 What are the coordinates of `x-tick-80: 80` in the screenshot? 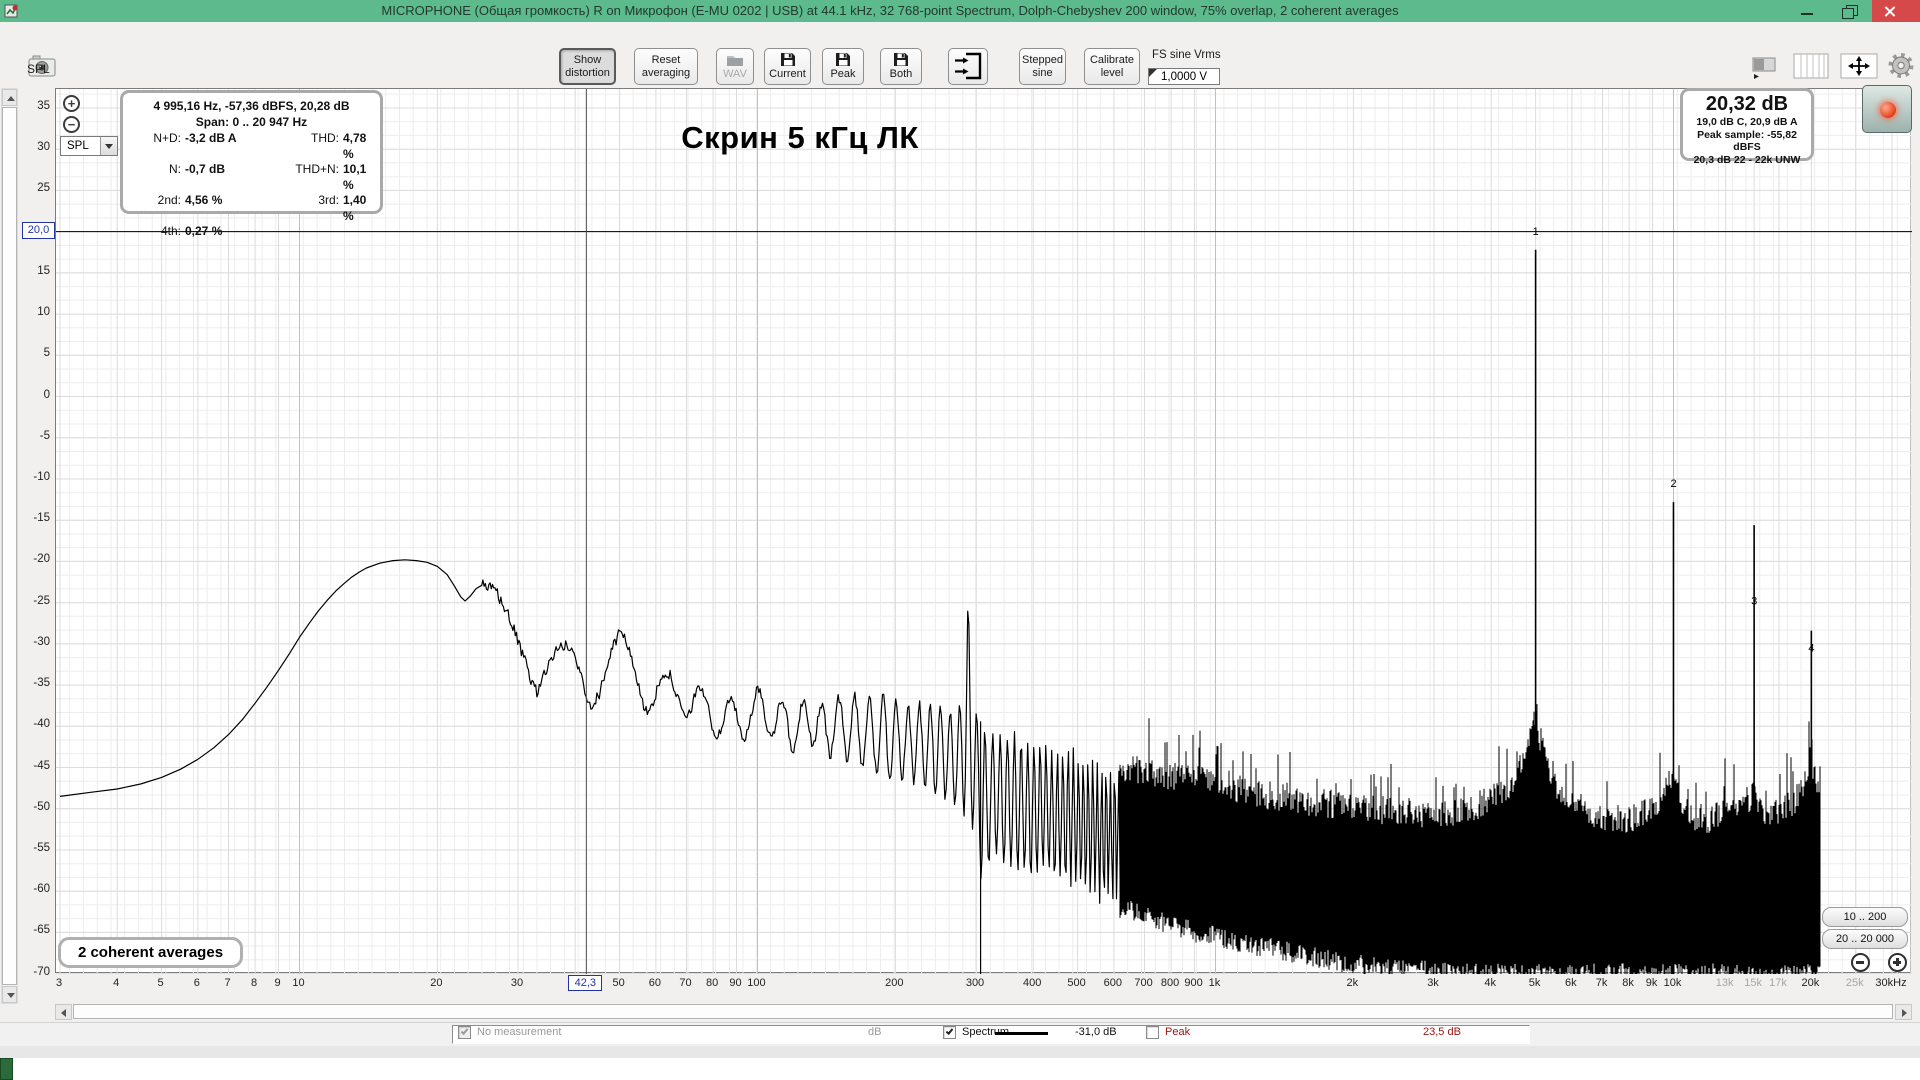 It's located at (712, 983).